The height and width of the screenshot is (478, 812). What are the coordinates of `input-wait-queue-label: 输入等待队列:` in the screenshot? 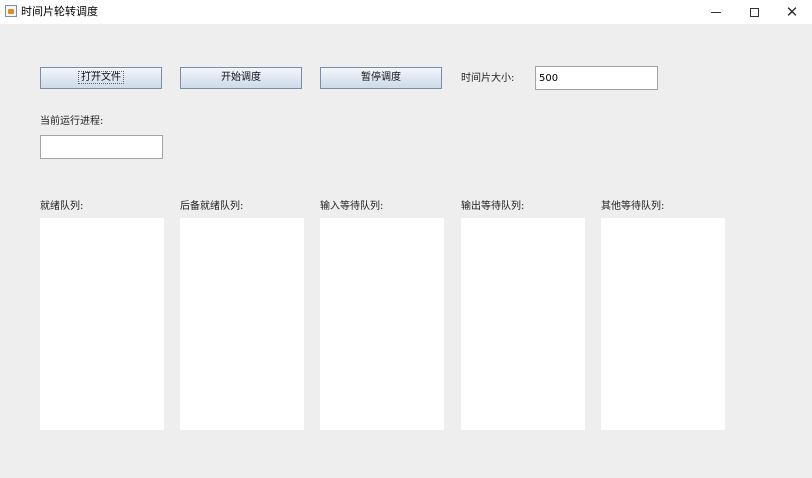 It's located at (352, 206).